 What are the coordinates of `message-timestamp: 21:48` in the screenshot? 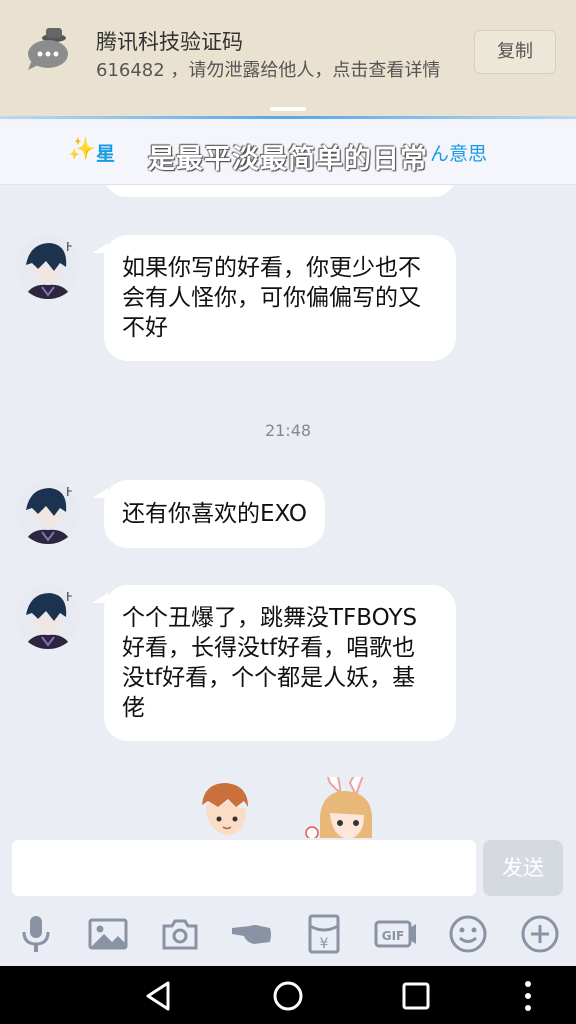 It's located at (288, 430).